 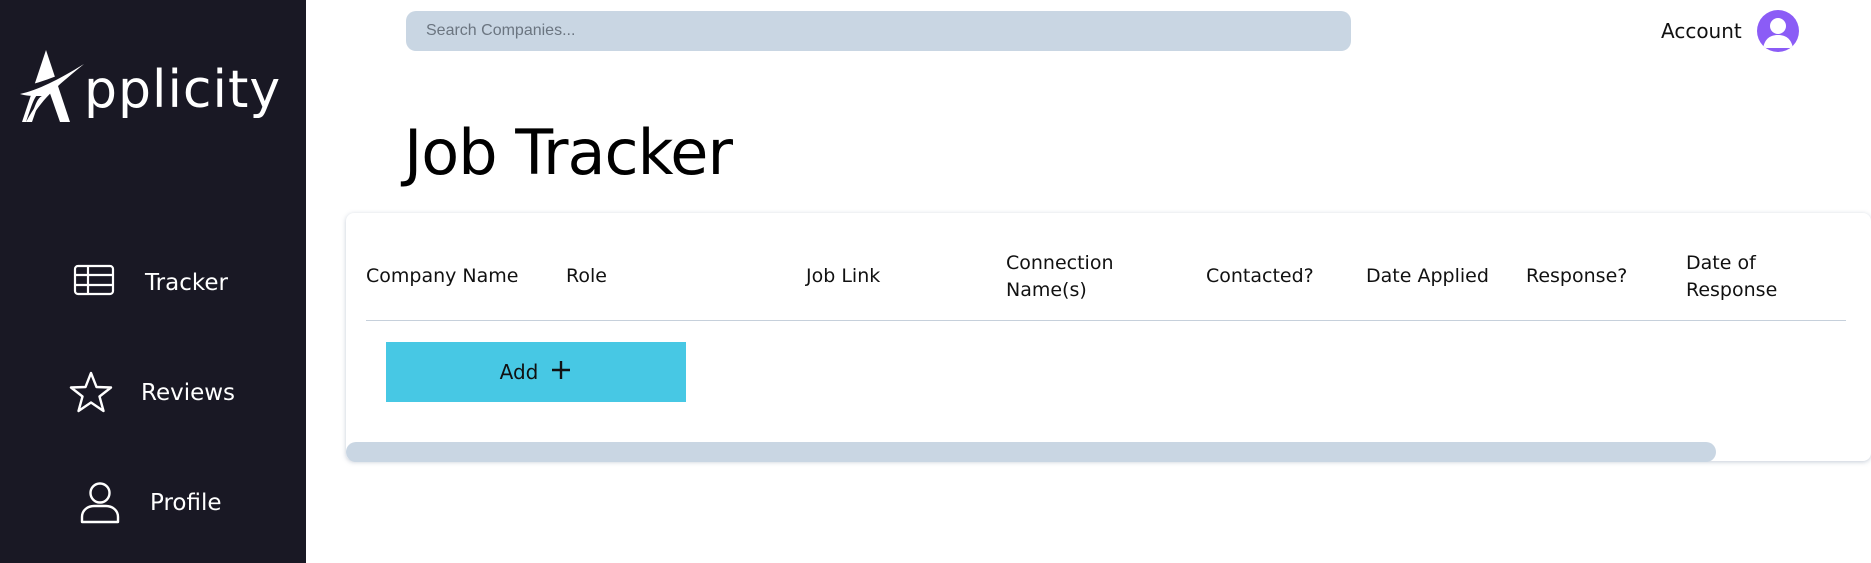 I want to click on column-header-date-of-response: Date of Response, so click(x=1751, y=277).